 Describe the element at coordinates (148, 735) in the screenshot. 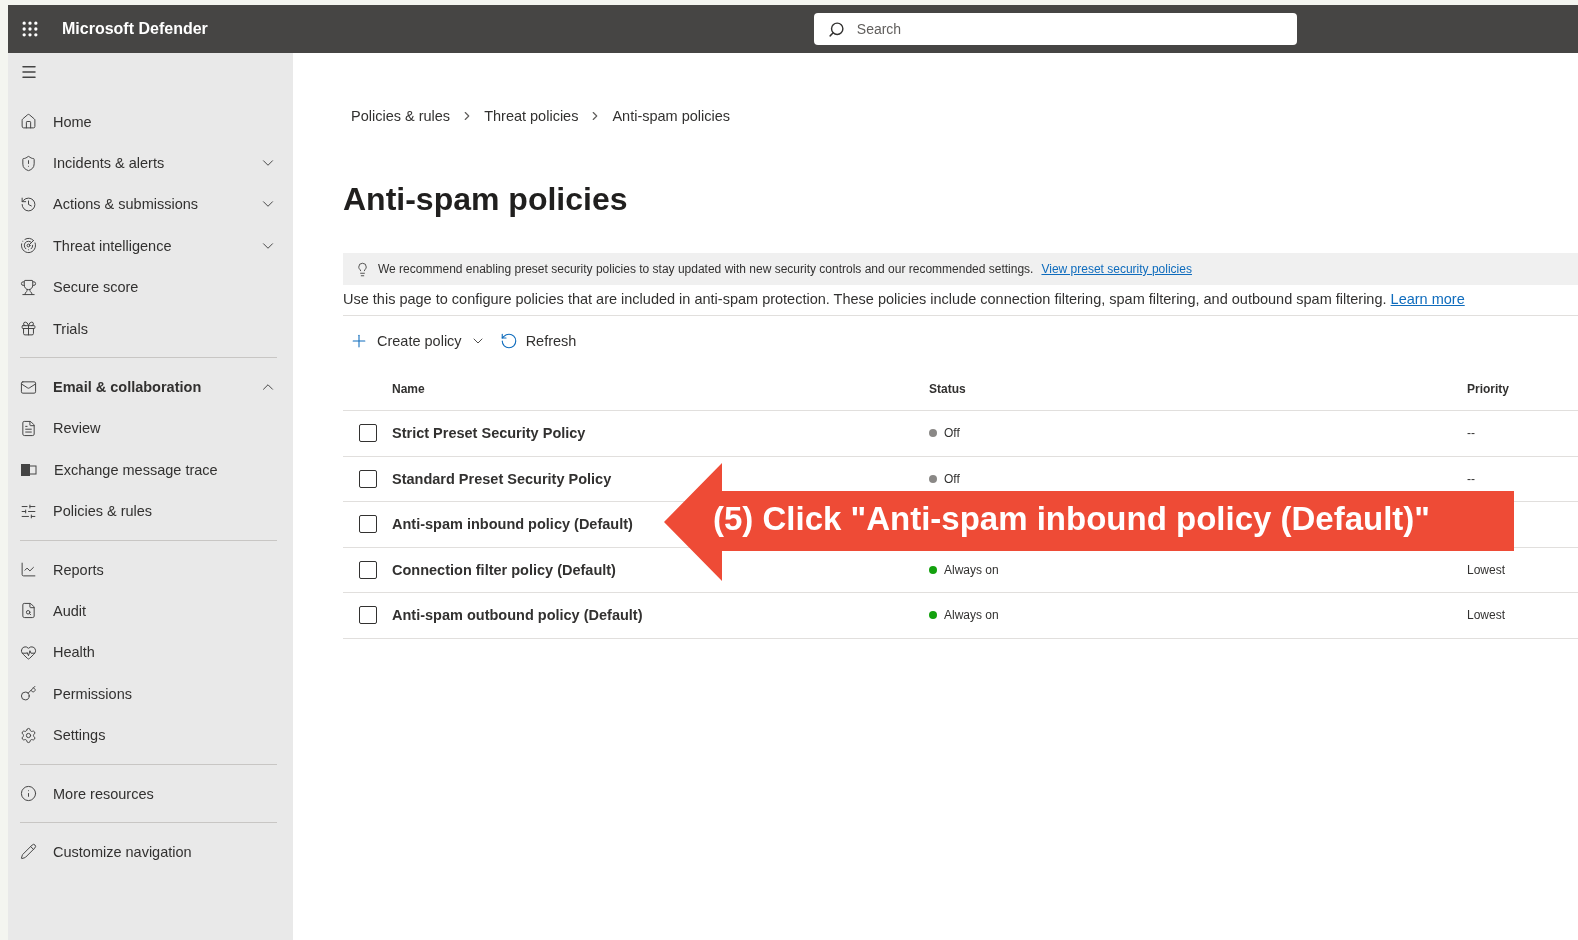

I see `sidebar-item: Settings` at that location.